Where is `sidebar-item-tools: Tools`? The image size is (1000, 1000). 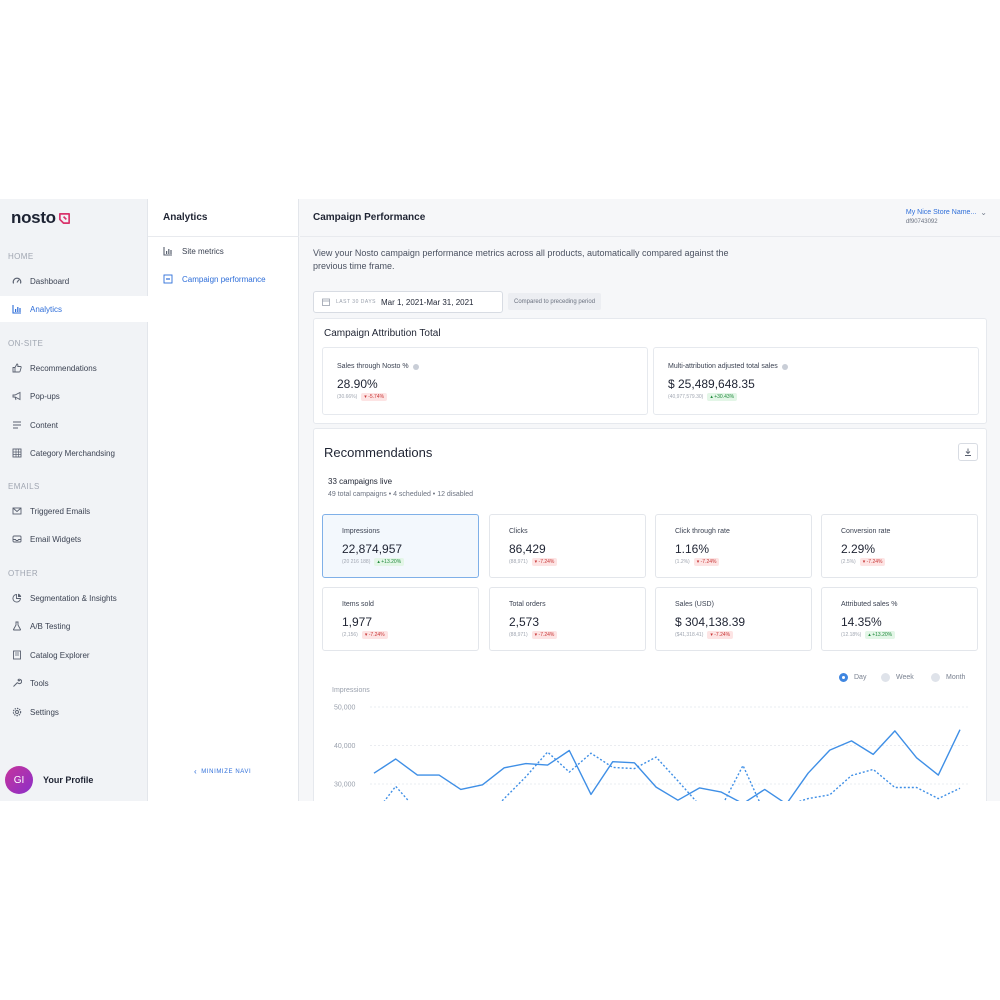
sidebar-item-tools: Tools is located at coordinates (74, 683).